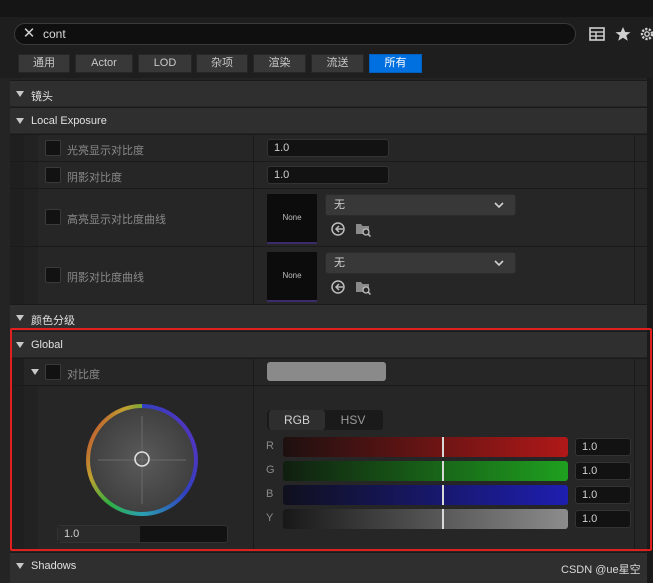  I want to click on category-local-exposure-label: Local Exposure, so click(69, 121).